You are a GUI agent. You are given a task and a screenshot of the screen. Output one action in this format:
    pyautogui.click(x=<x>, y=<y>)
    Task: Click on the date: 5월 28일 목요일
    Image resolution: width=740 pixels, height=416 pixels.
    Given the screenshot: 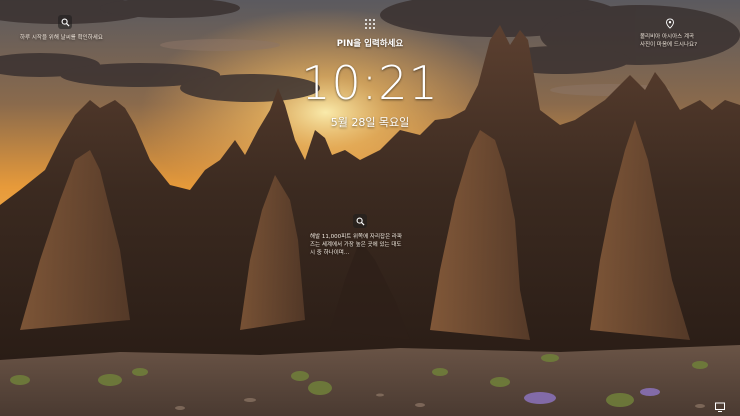 What is the action you would take?
    pyautogui.click(x=370, y=122)
    